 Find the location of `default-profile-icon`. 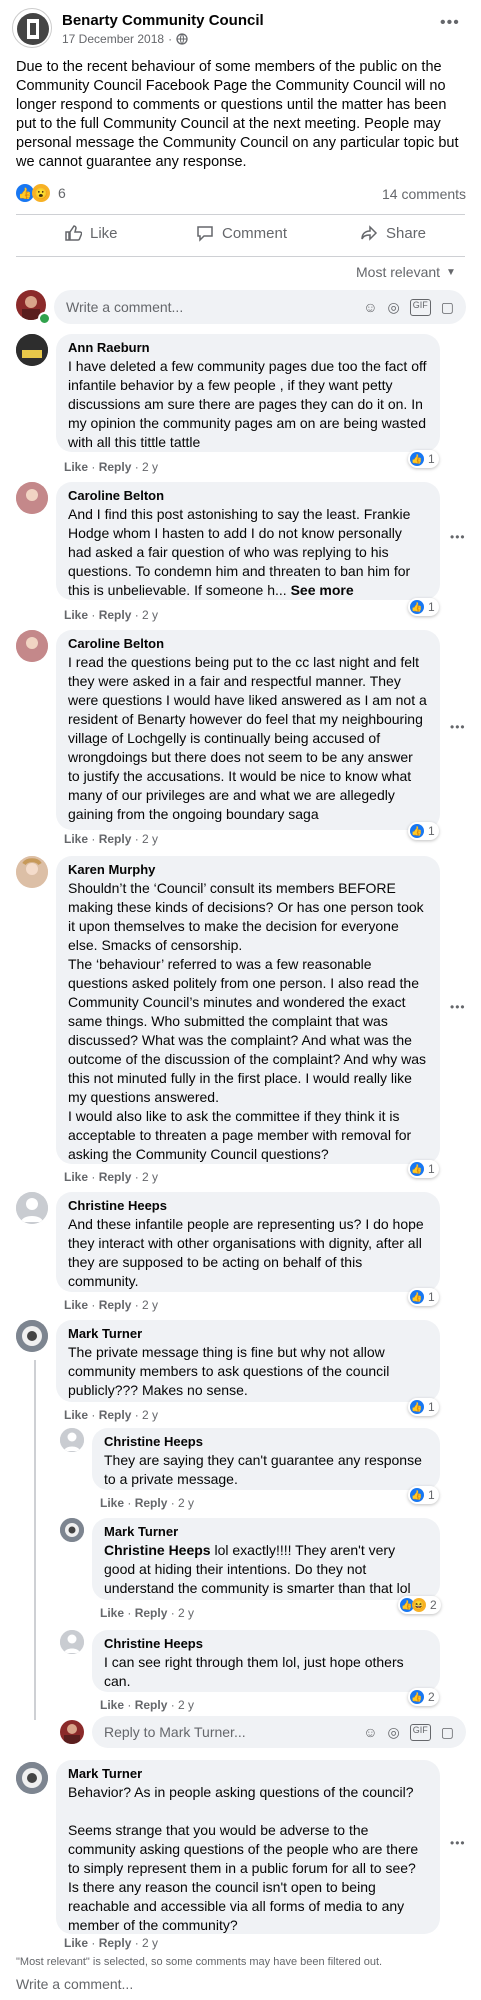

default-profile-icon is located at coordinates (72, 1642).